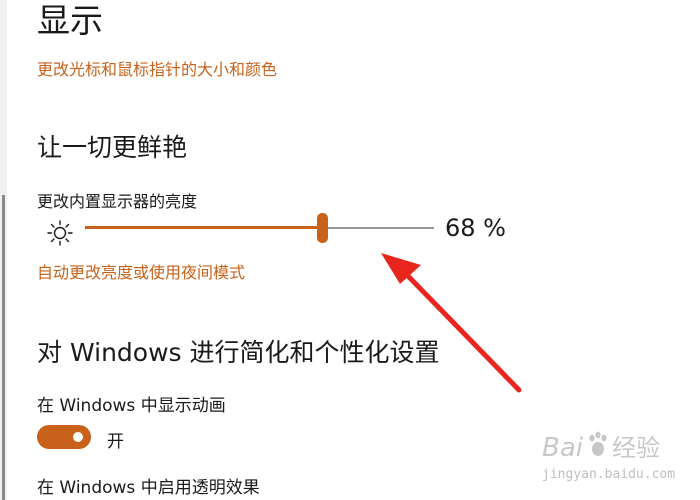 The width and height of the screenshot is (700, 500). I want to click on watermark: Bai 经验 jingyan.baidu.com, so click(610, 455).